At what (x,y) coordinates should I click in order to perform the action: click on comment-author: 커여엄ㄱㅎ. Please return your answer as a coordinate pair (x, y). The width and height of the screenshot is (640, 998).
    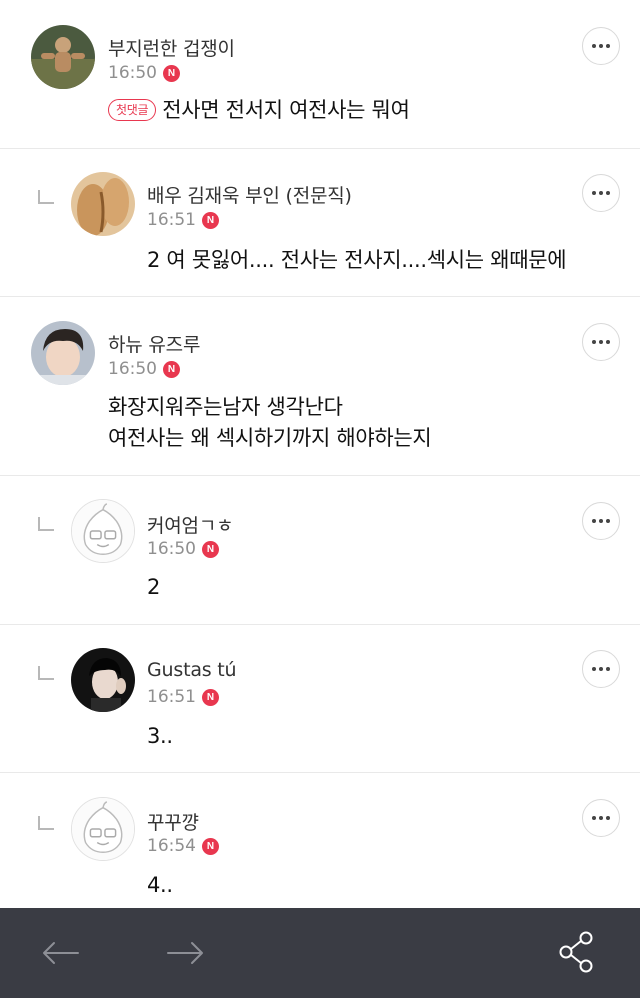
    Looking at the image, I should click on (190, 524).